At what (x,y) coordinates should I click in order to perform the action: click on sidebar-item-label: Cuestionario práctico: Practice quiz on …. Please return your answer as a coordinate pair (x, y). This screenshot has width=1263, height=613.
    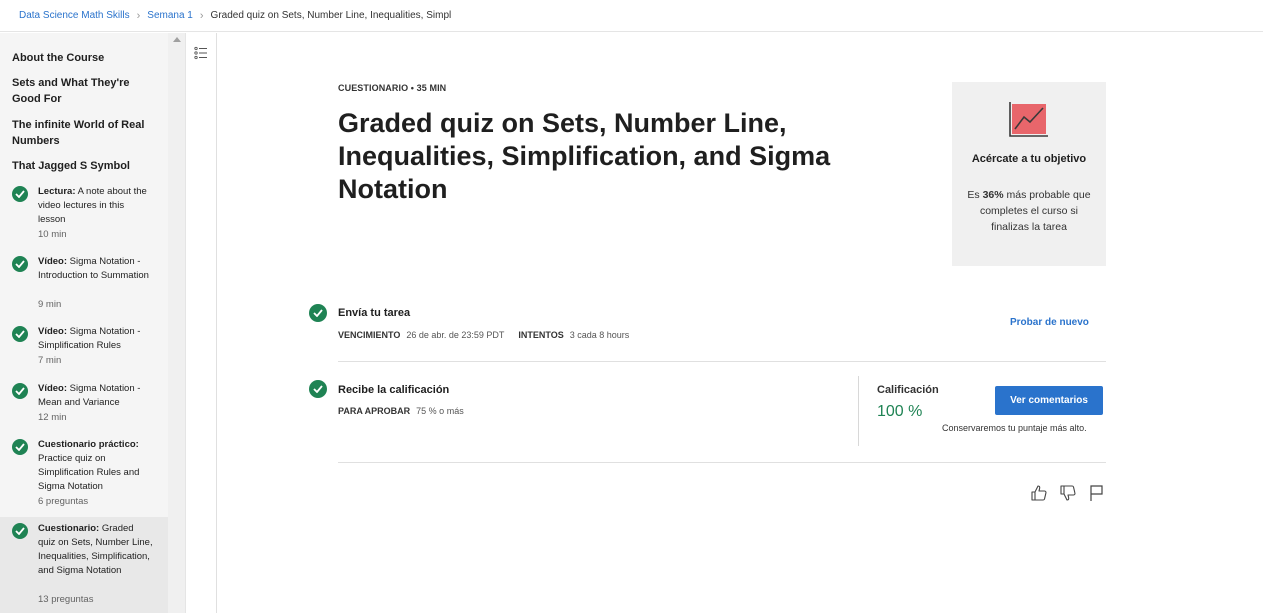
    Looking at the image, I should click on (89, 465).